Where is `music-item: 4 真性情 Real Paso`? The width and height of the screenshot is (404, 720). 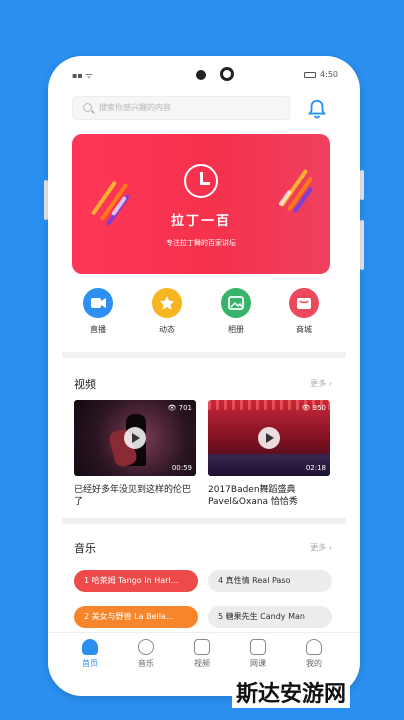
music-item: 4 真性情 Real Paso is located at coordinates (270, 581).